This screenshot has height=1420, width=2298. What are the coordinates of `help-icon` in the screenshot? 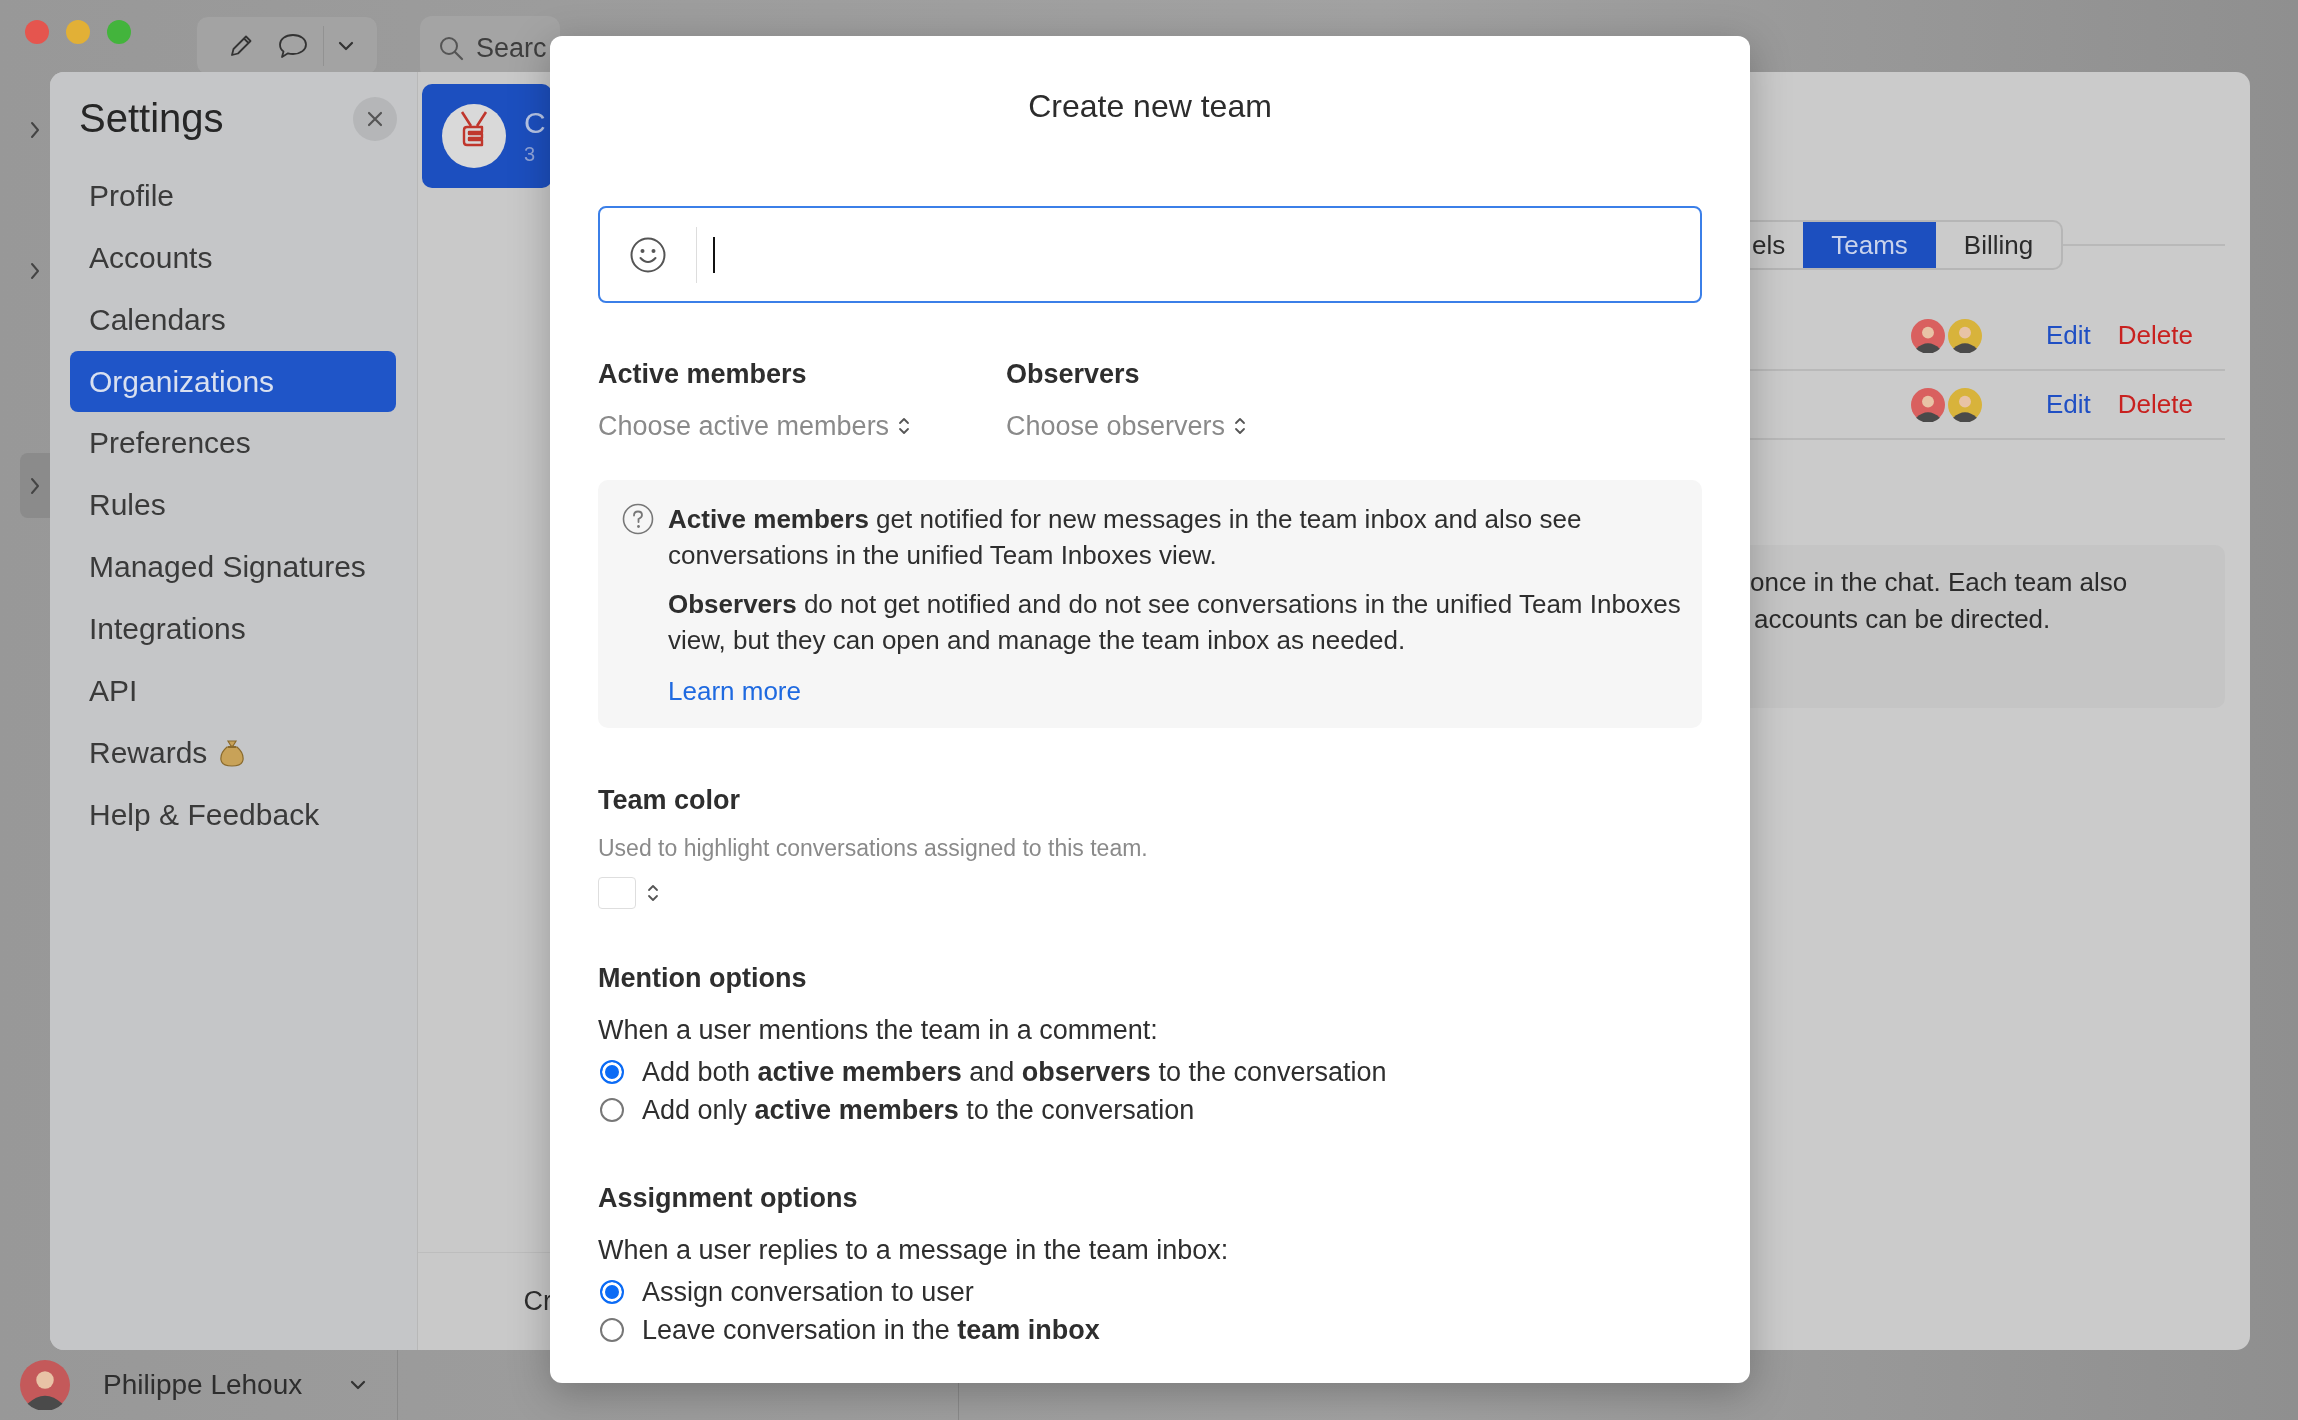 It's located at (638, 519).